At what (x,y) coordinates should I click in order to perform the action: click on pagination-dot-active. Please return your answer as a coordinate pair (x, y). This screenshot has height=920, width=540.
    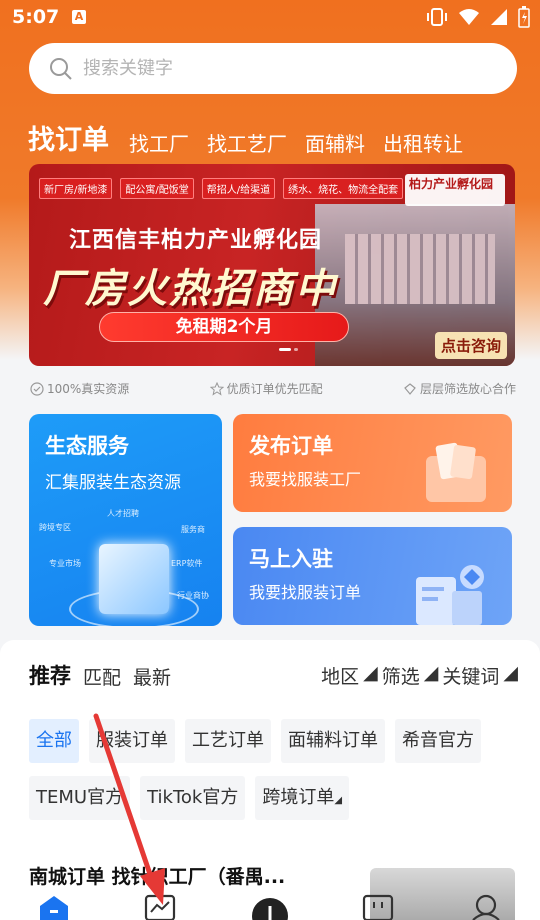
    Looking at the image, I should click on (285, 349).